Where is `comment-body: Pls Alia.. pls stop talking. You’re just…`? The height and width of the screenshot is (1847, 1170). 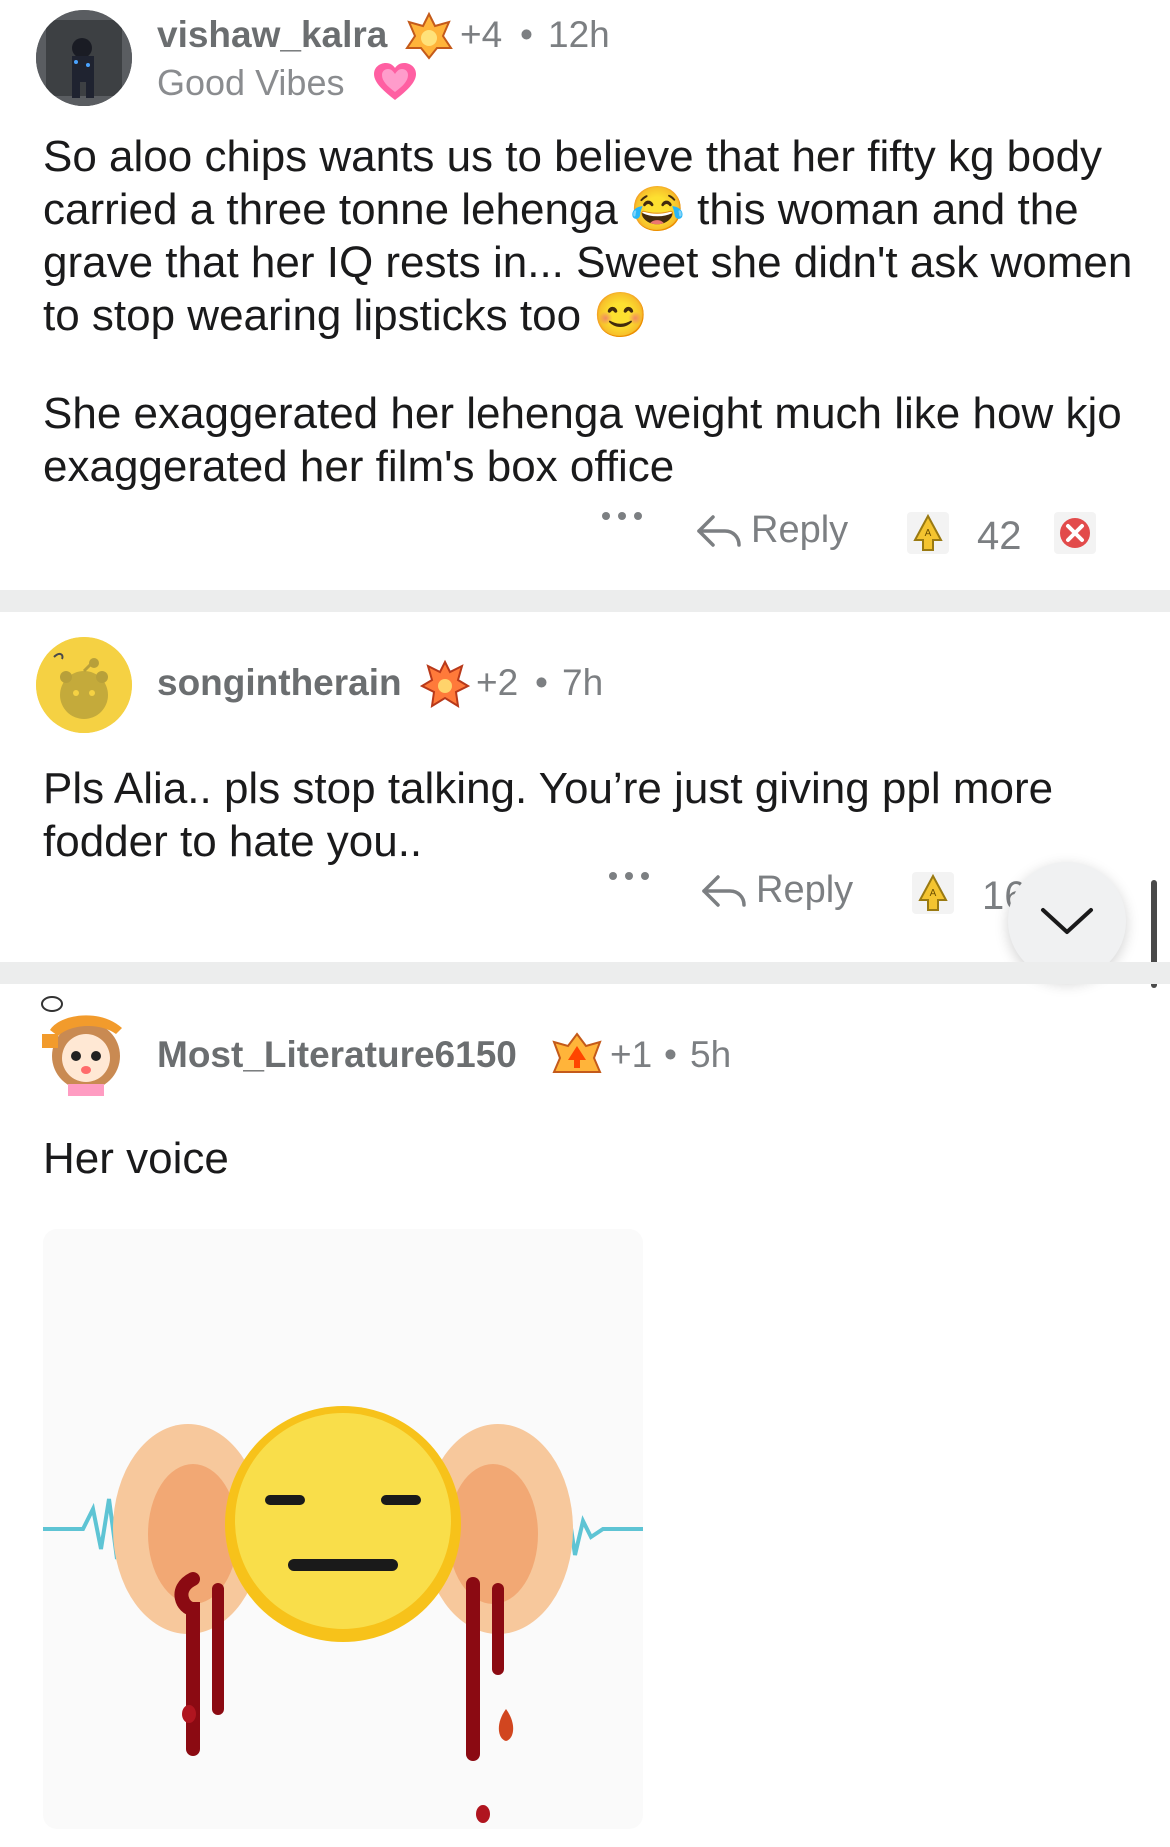
comment-body: Pls Alia.. pls stop talking. You’re just… is located at coordinates (548, 815).